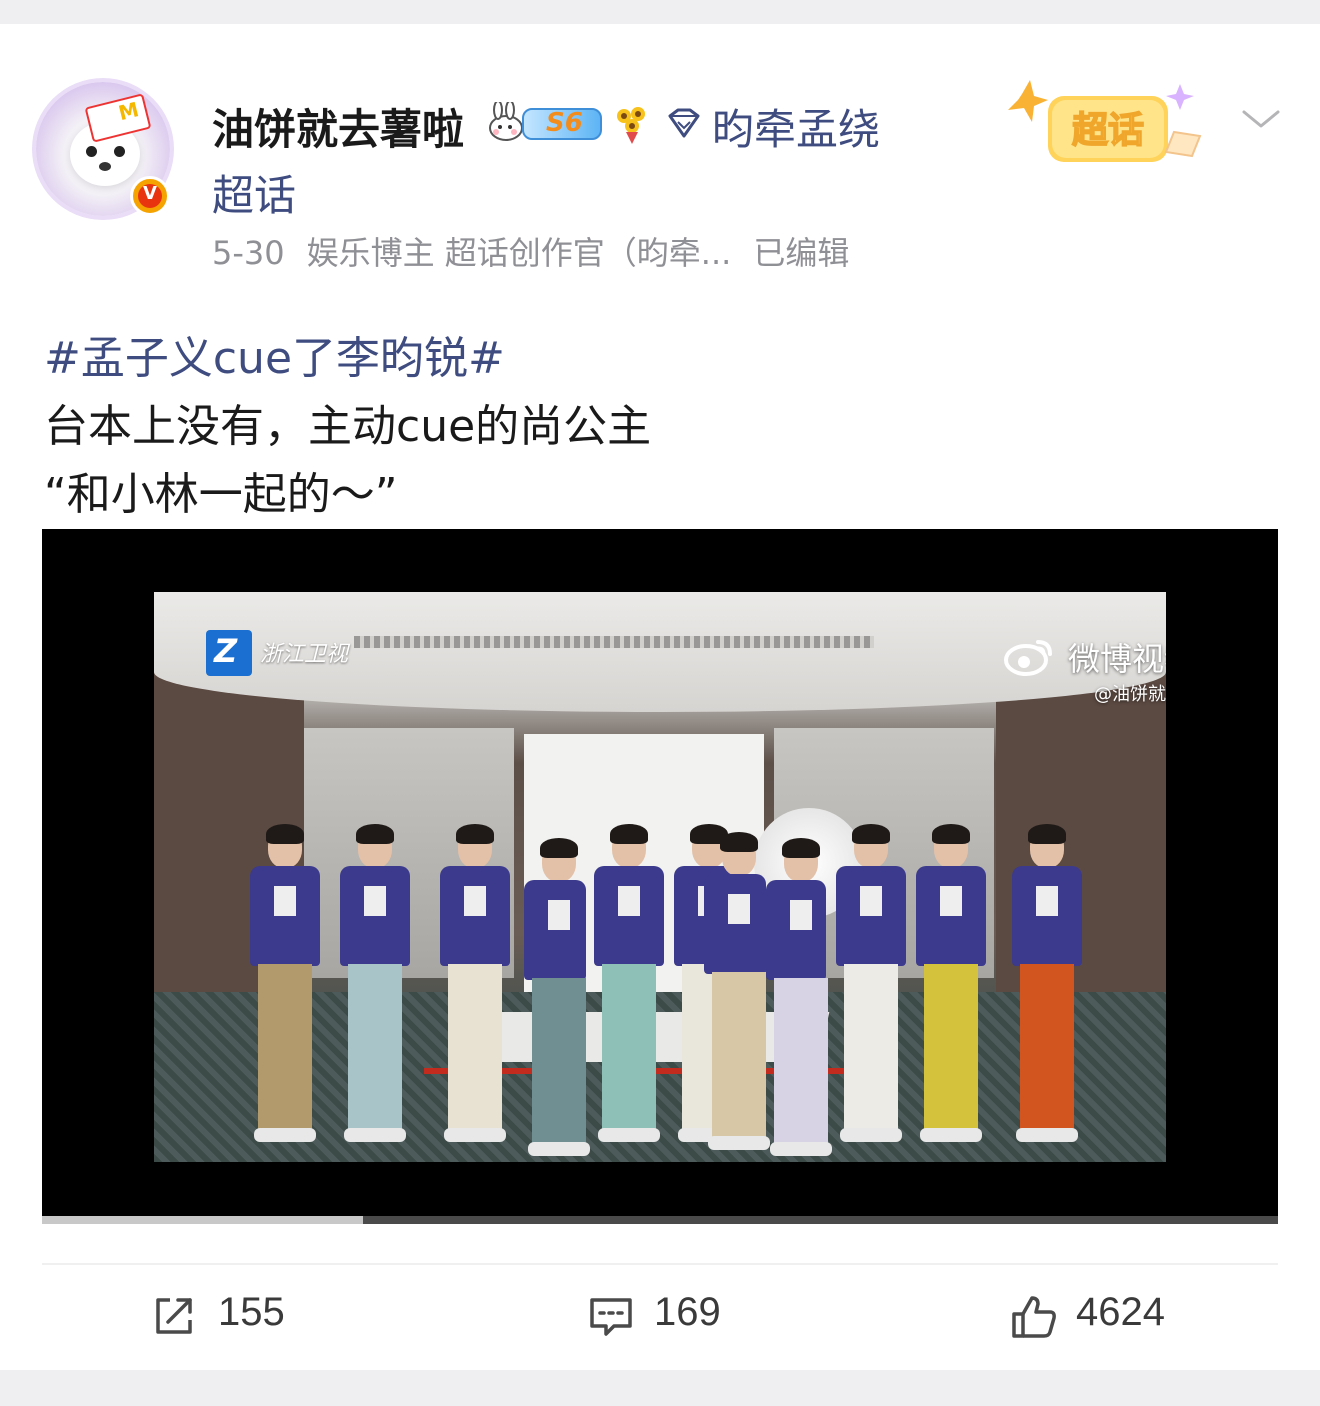 The height and width of the screenshot is (1406, 1320). What do you see at coordinates (248, 253) in the screenshot?
I see `post-date: 5-30` at bounding box center [248, 253].